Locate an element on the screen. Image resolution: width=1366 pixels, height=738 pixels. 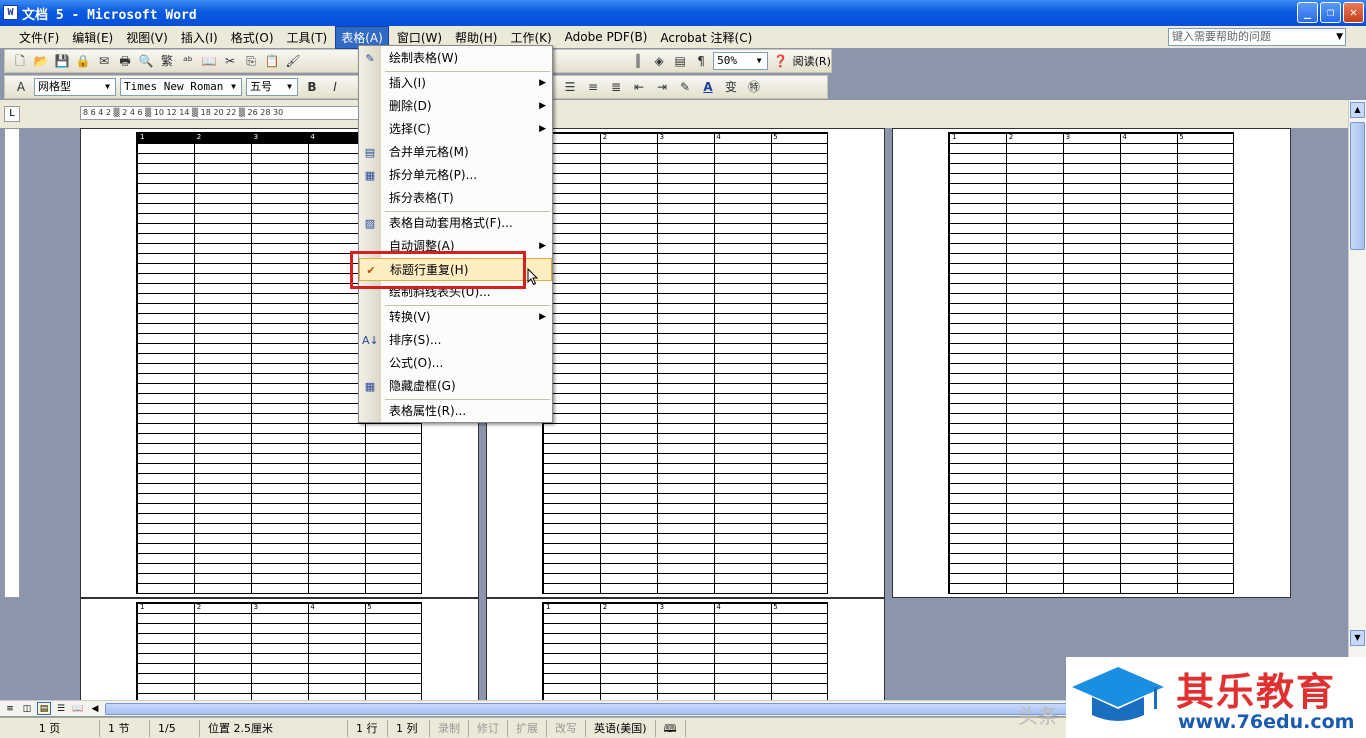
scroll-down-icon: ▼ is located at coordinates (1357, 638).